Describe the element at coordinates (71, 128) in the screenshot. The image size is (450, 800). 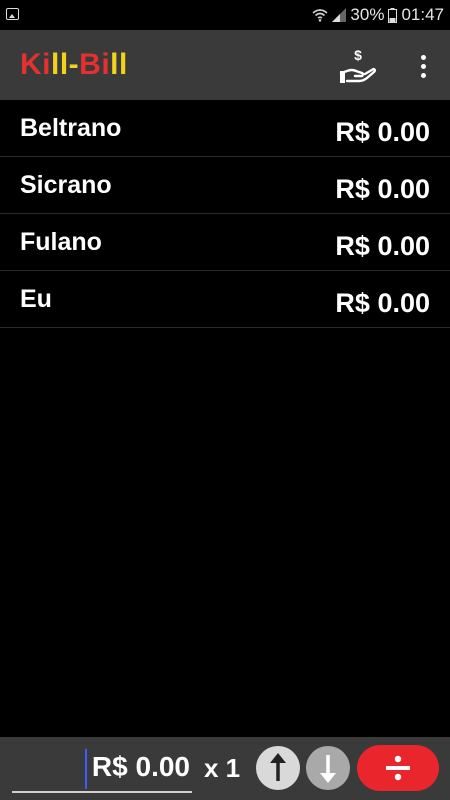
I see `person-name: Beltrano` at that location.